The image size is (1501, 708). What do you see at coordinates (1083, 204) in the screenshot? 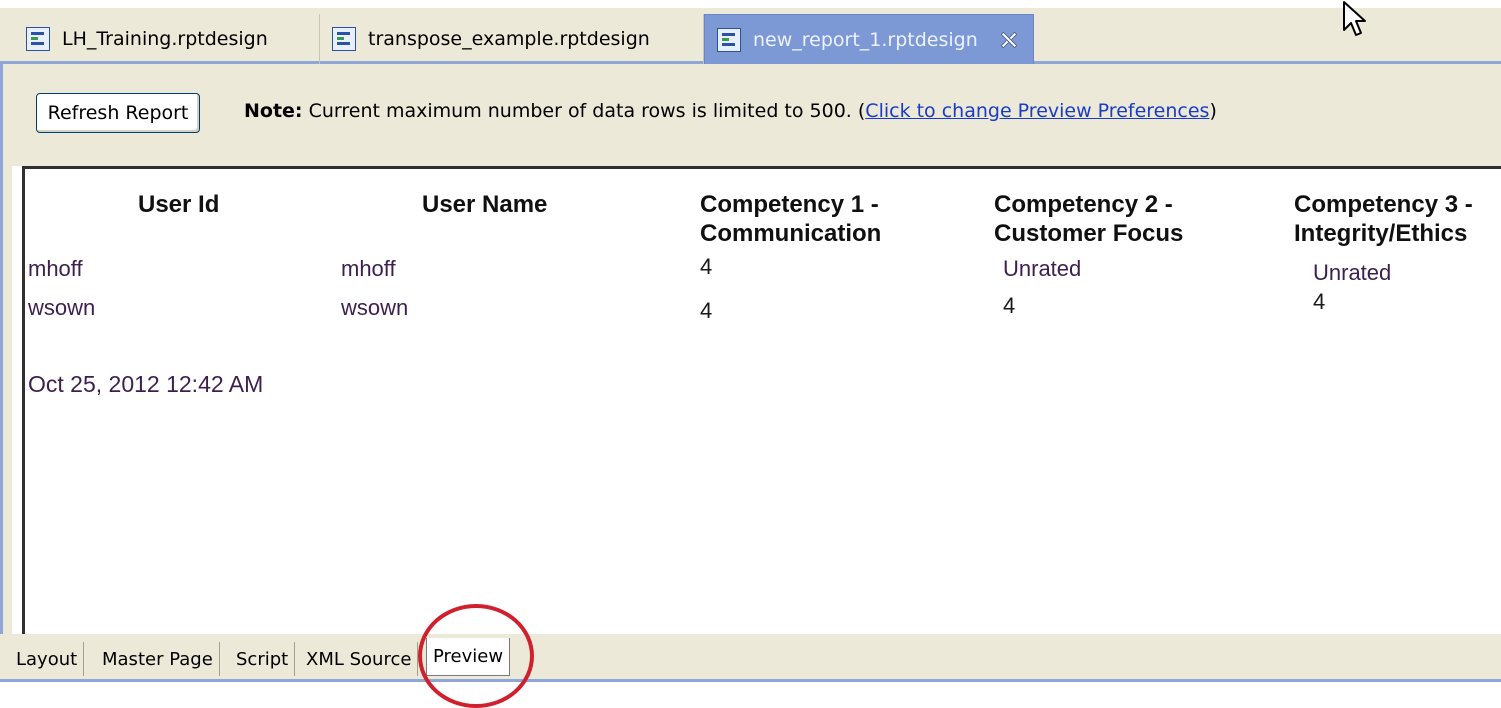
I see `column-header-line: Competency 2 -` at bounding box center [1083, 204].